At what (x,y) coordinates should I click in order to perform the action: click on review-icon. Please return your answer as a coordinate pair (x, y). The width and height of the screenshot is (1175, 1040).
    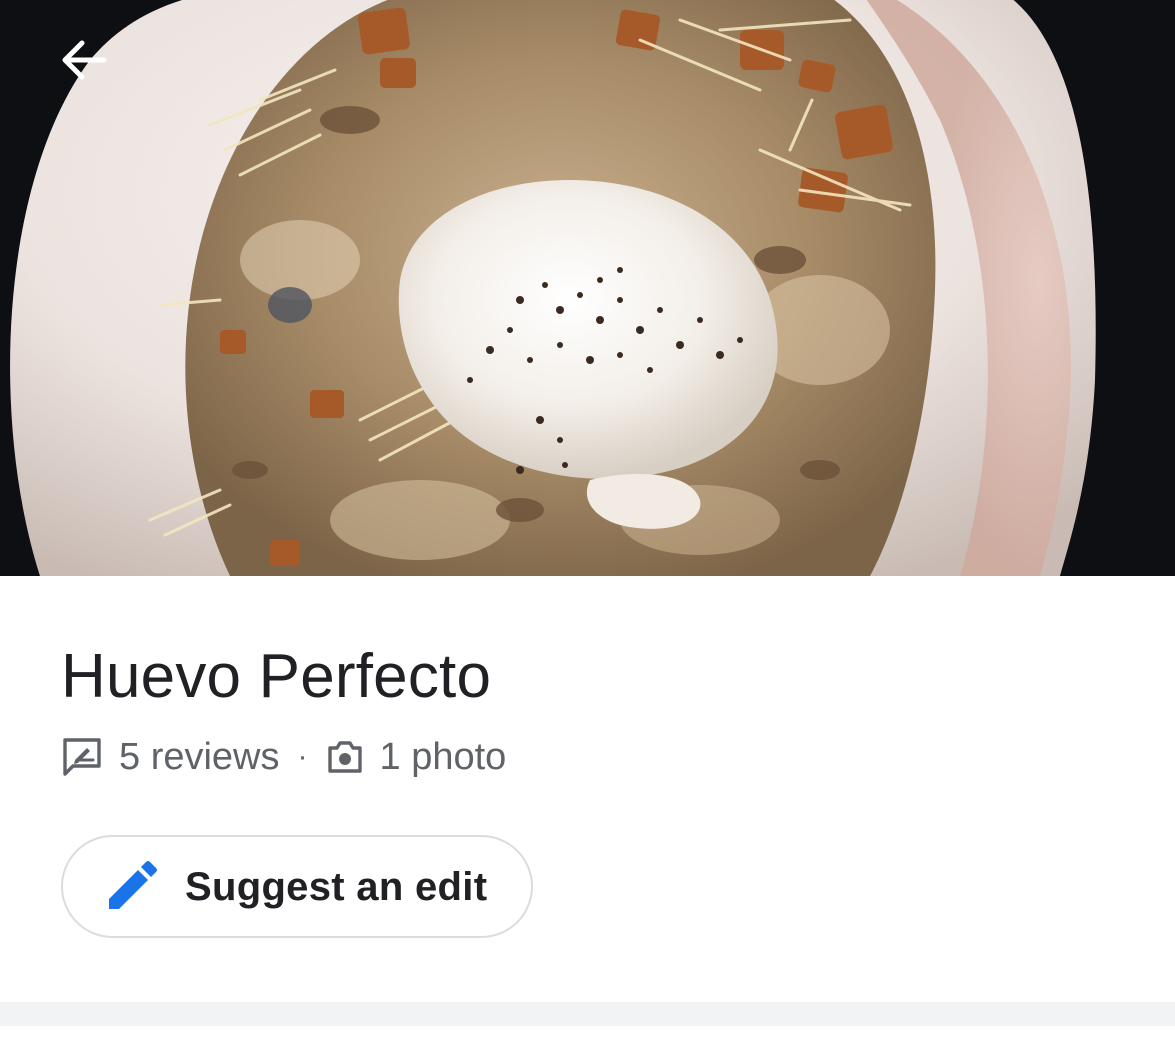
    Looking at the image, I should click on (82, 757).